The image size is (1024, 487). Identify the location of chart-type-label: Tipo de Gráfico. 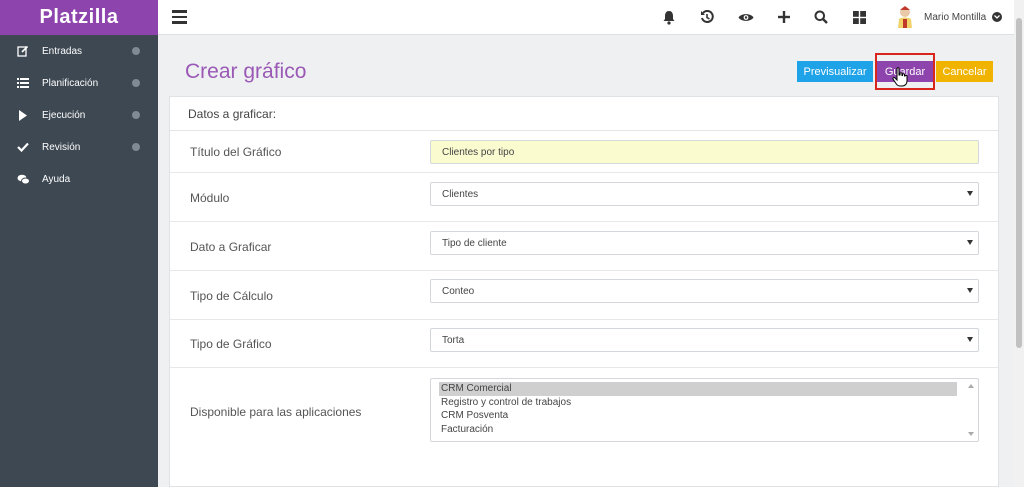
(231, 344).